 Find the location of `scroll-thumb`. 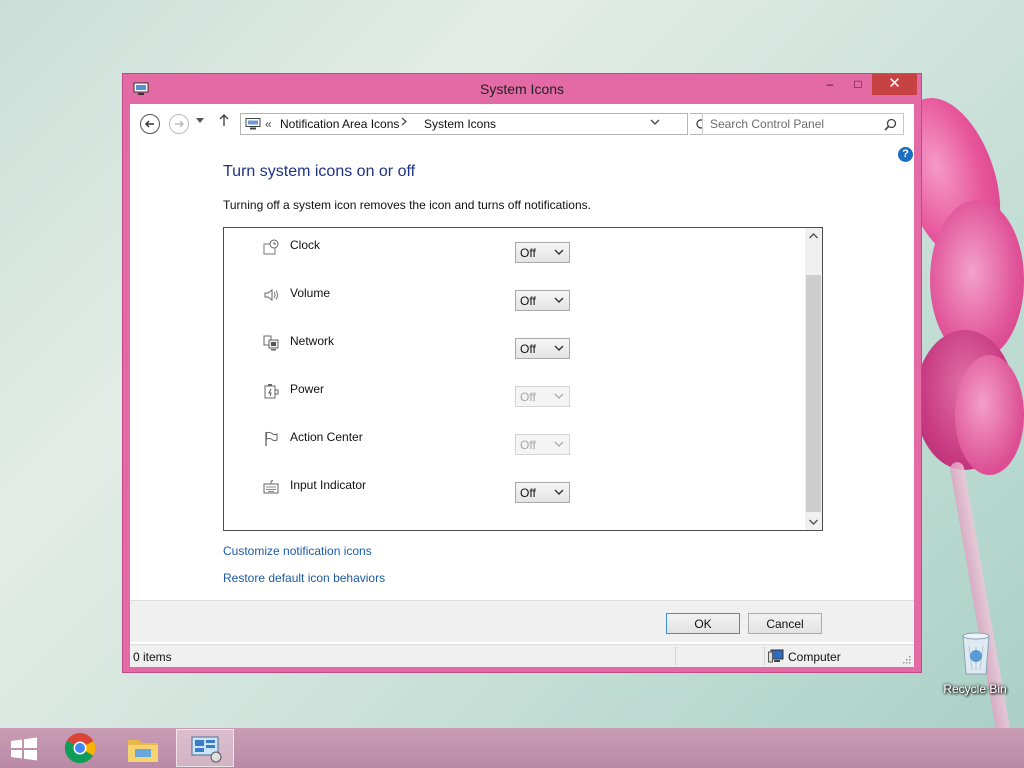

scroll-thumb is located at coordinates (813, 393).